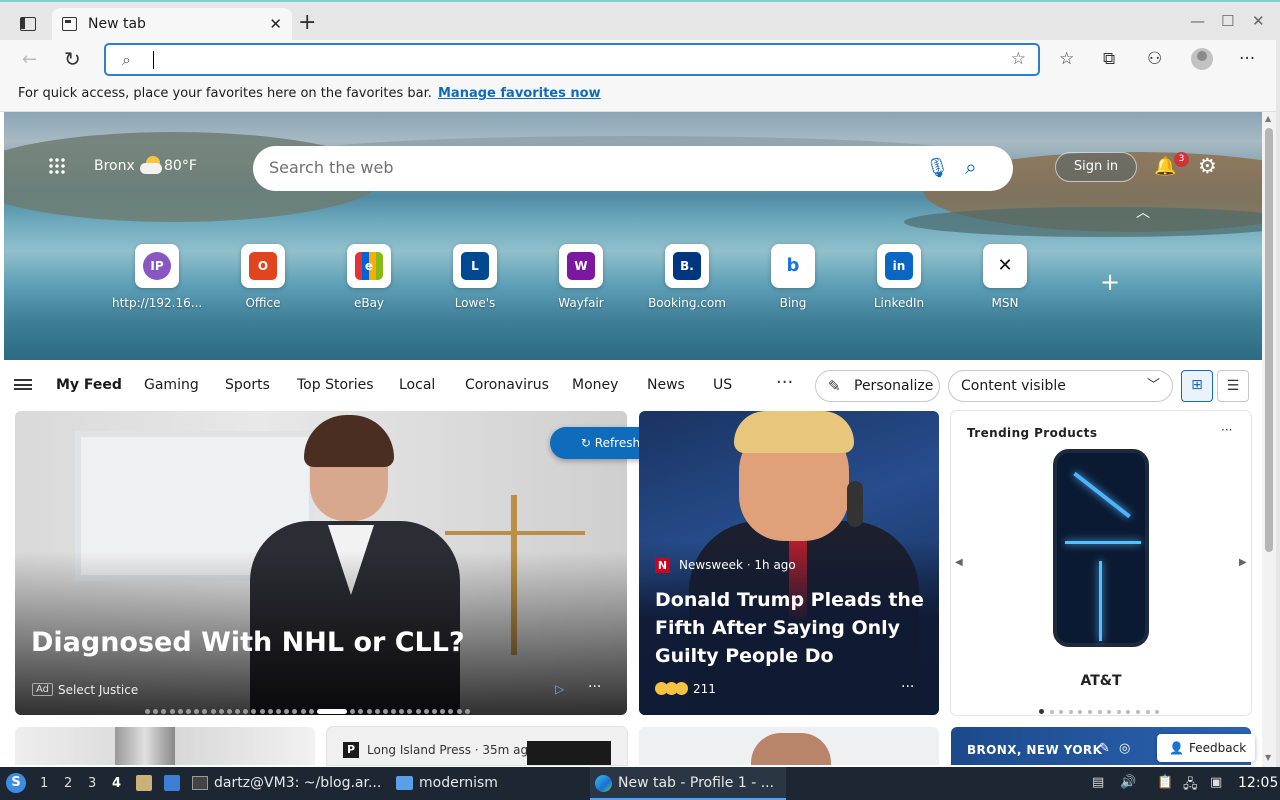 The height and width of the screenshot is (800, 1280). I want to click on extensions-icon: ⚇, so click(1154, 59).